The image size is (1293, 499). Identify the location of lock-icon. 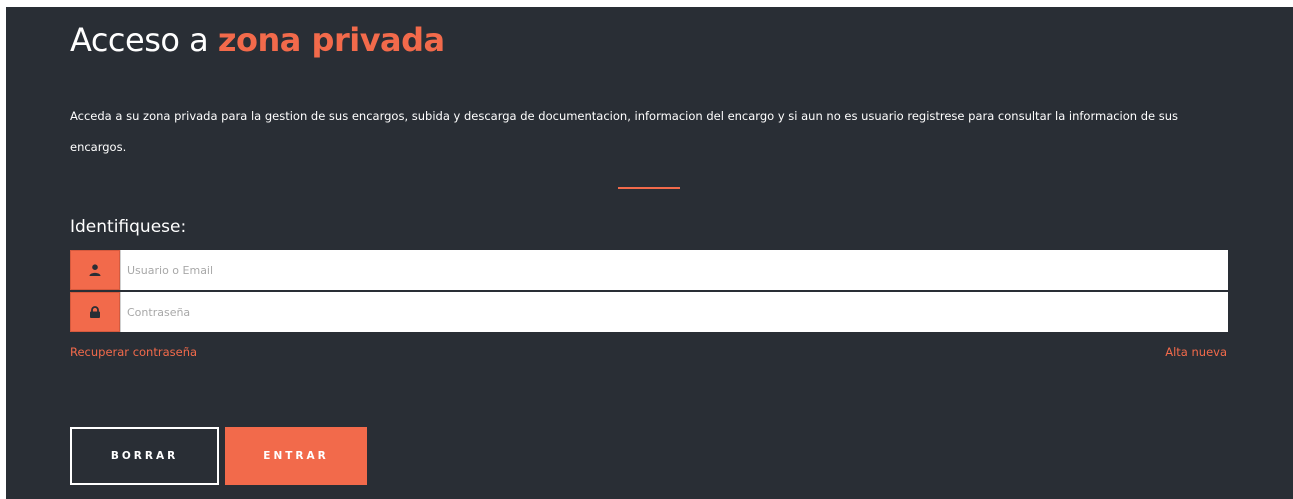
(95, 312).